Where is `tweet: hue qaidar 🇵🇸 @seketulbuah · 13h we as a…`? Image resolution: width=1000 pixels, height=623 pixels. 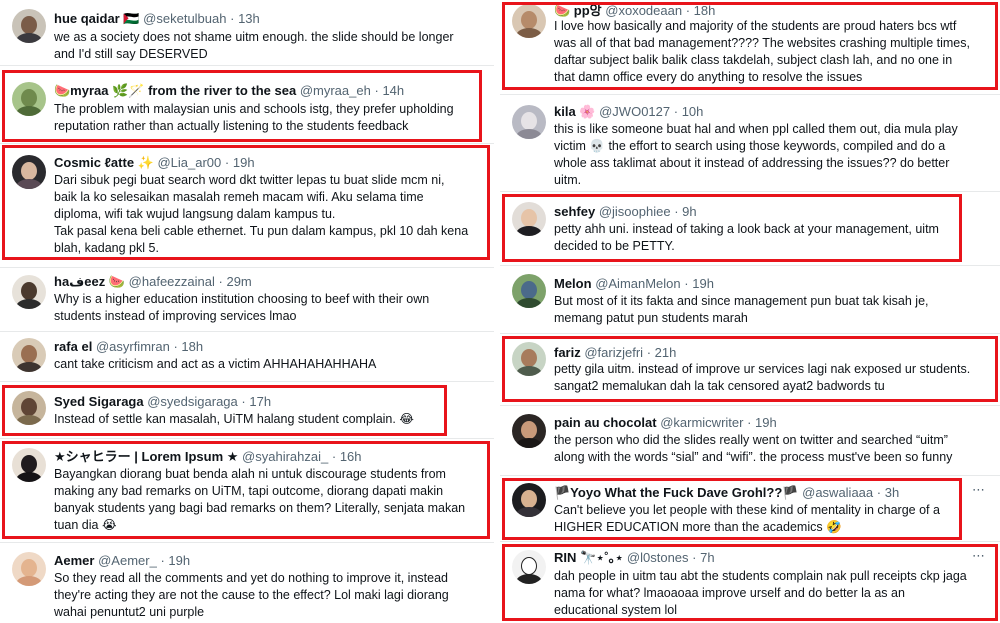 tweet: hue qaidar 🇵🇸 @seketulbuah · 13h we as a… is located at coordinates (247, 33).